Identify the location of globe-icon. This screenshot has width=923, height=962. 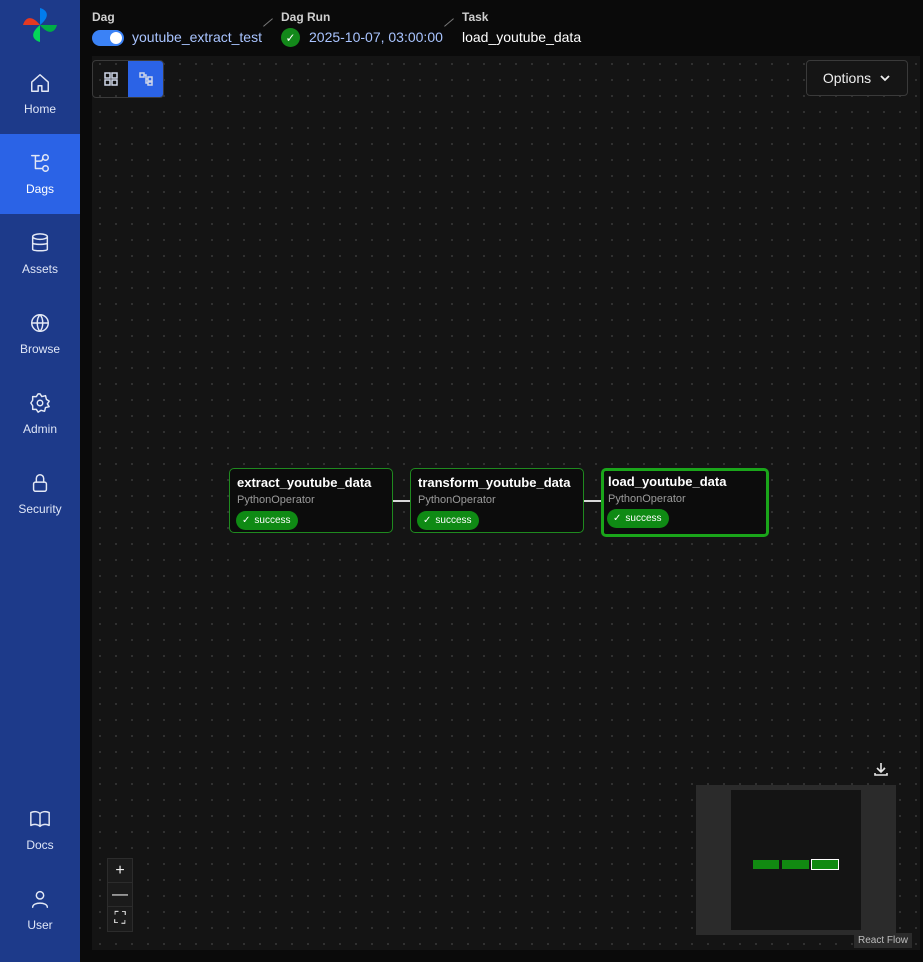
(40, 323).